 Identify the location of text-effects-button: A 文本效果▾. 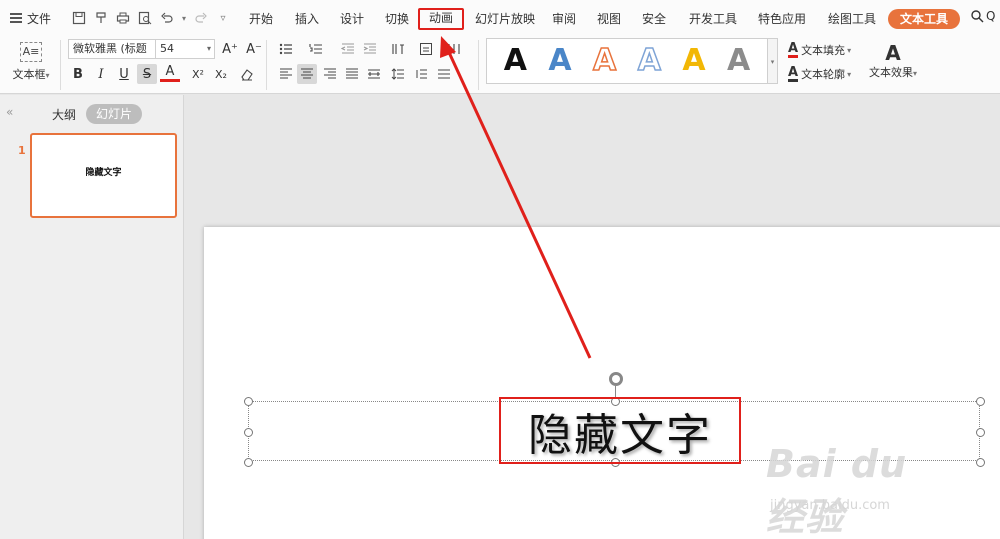
(893, 61).